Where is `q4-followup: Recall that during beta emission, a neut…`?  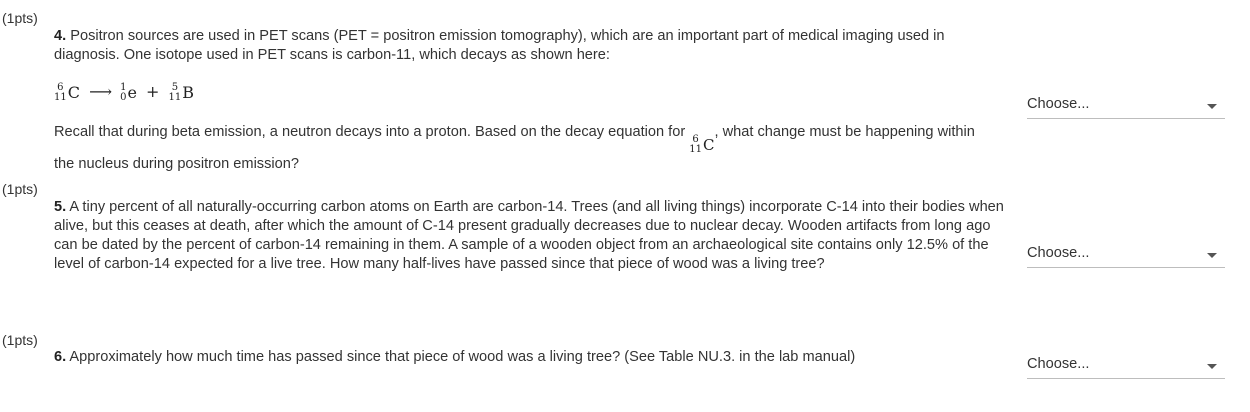 q4-followup: Recall that during beta emission, a neut… is located at coordinates (519, 148).